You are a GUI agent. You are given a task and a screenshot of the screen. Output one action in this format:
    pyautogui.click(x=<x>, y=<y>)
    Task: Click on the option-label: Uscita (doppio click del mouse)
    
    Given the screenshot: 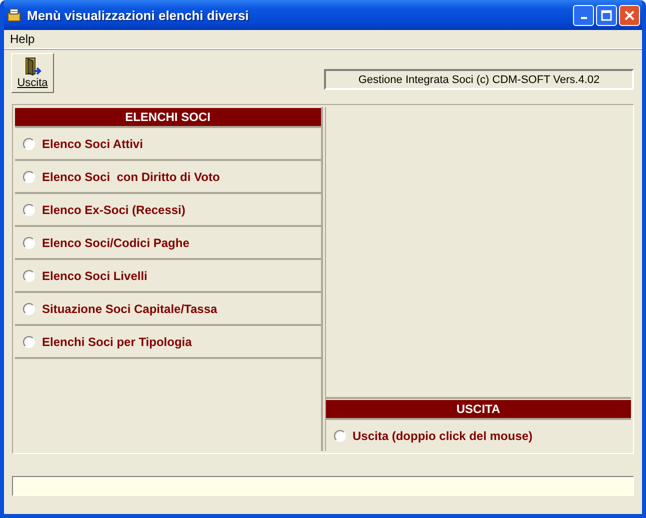 What is the action you would take?
    pyautogui.click(x=442, y=435)
    